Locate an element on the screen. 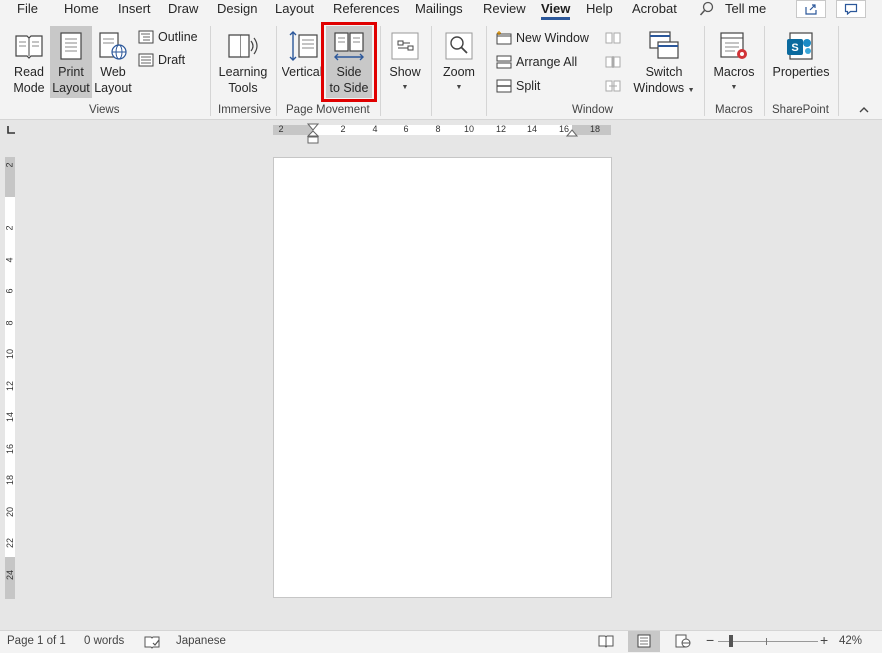 This screenshot has width=882, height=653. language-indicator: Japanese is located at coordinates (201, 641).